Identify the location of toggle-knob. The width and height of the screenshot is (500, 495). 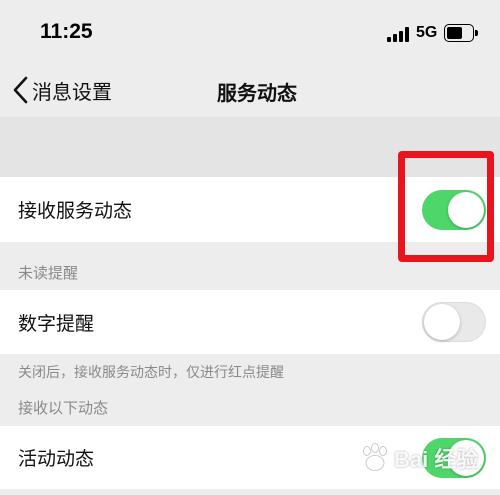
(442, 322).